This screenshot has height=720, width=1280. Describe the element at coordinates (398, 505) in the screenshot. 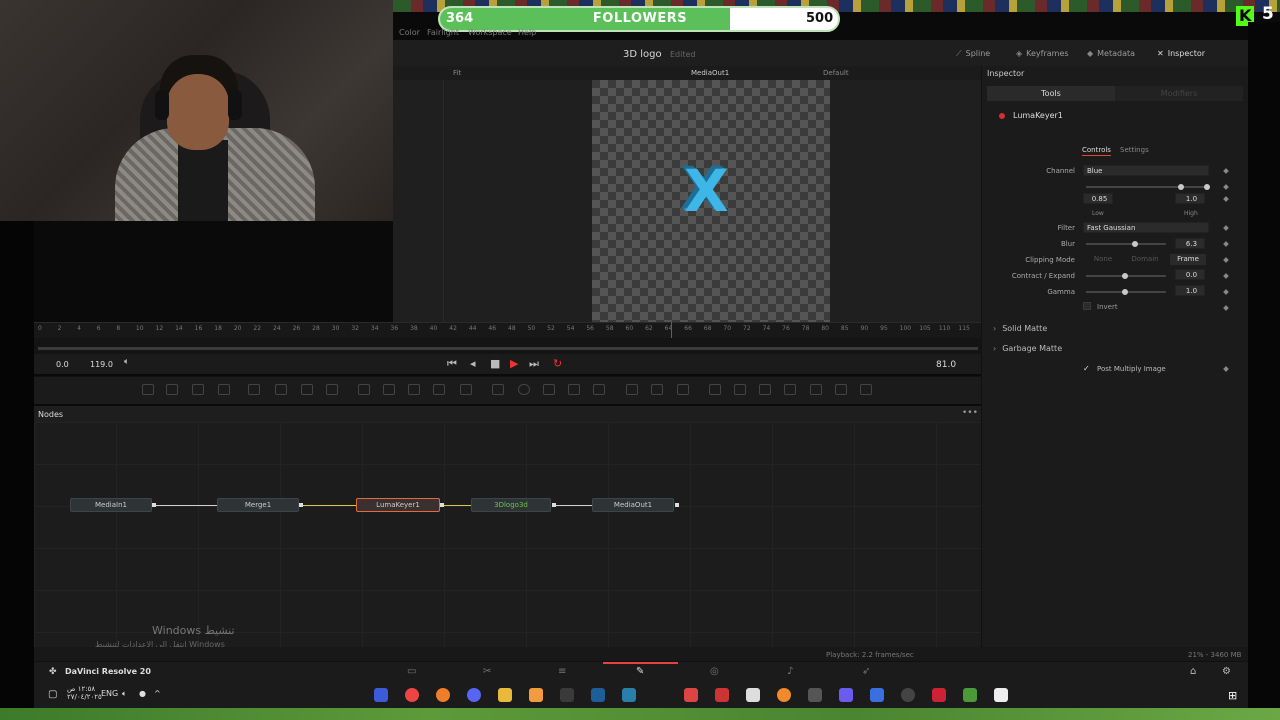

I see `node-lumakeyer1: LumaKeyer1` at that location.